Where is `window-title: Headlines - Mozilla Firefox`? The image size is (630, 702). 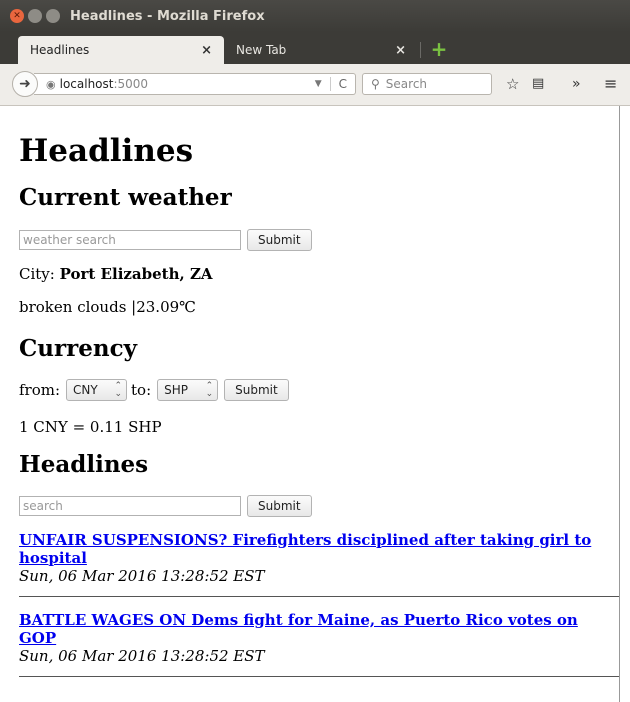 window-title: Headlines - Mozilla Firefox is located at coordinates (167, 16).